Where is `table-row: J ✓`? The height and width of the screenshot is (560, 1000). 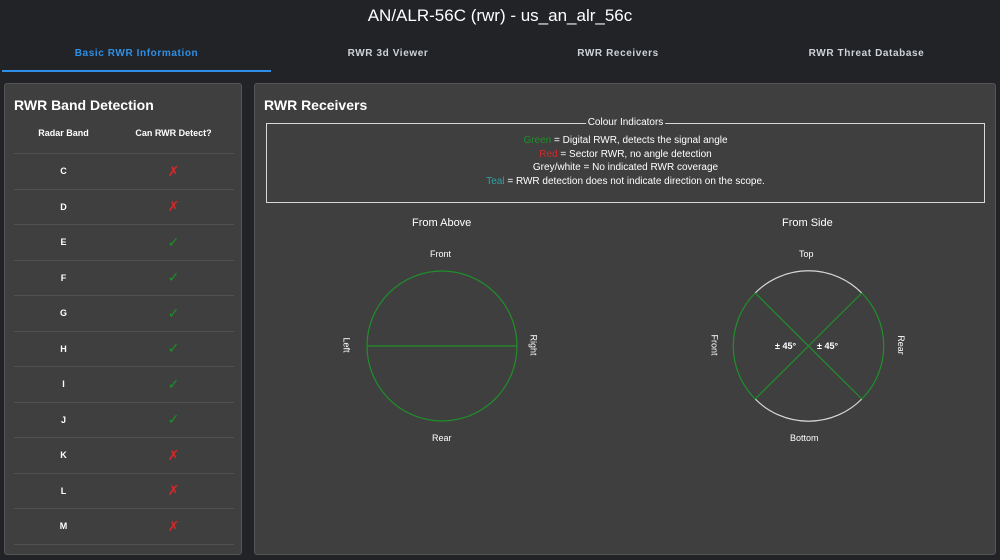 table-row: J ✓ is located at coordinates (124, 420).